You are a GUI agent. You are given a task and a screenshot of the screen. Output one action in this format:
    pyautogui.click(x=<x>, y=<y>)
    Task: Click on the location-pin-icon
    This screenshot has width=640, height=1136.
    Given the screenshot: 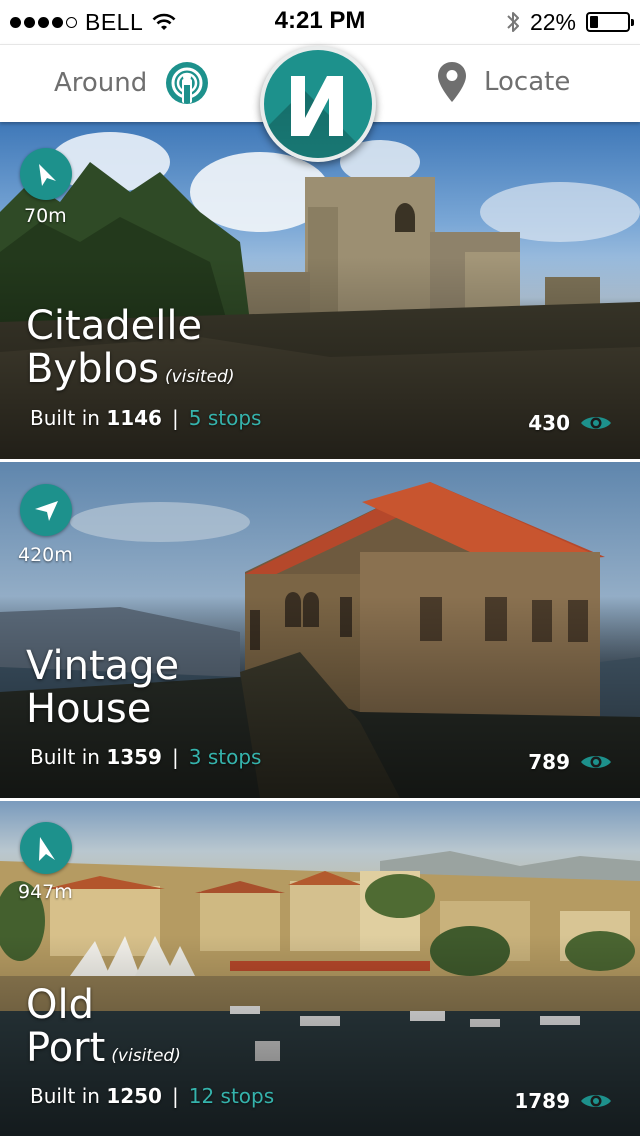 What is the action you would take?
    pyautogui.click(x=452, y=82)
    